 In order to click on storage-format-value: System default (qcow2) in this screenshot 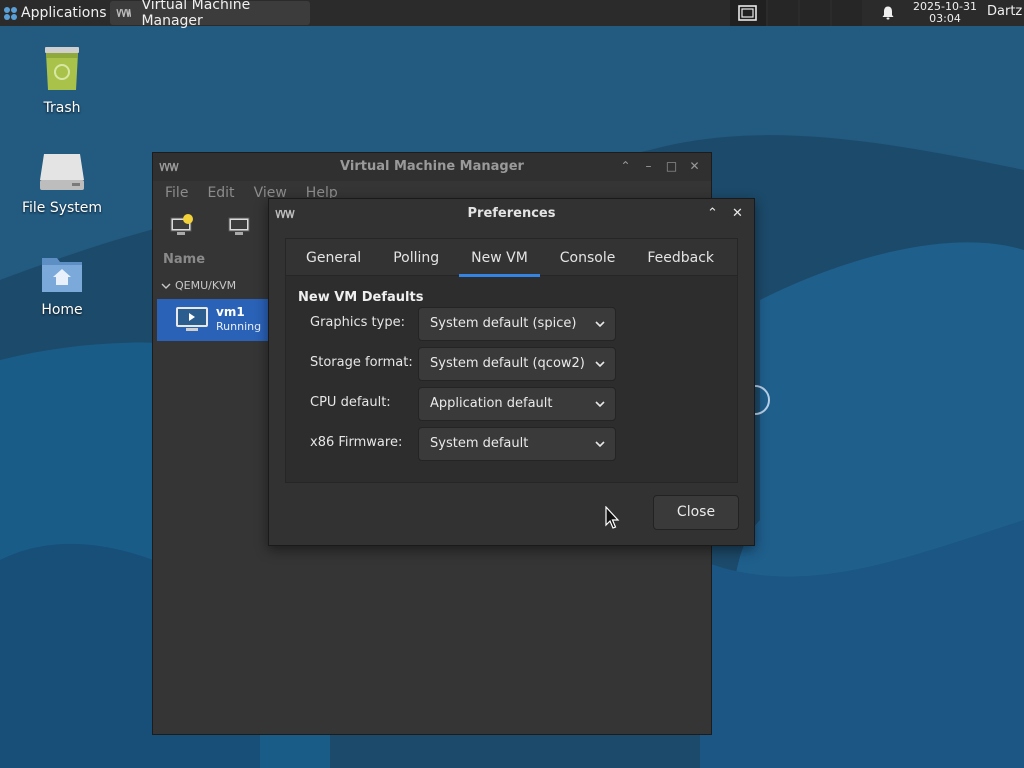, I will do `click(507, 363)`.